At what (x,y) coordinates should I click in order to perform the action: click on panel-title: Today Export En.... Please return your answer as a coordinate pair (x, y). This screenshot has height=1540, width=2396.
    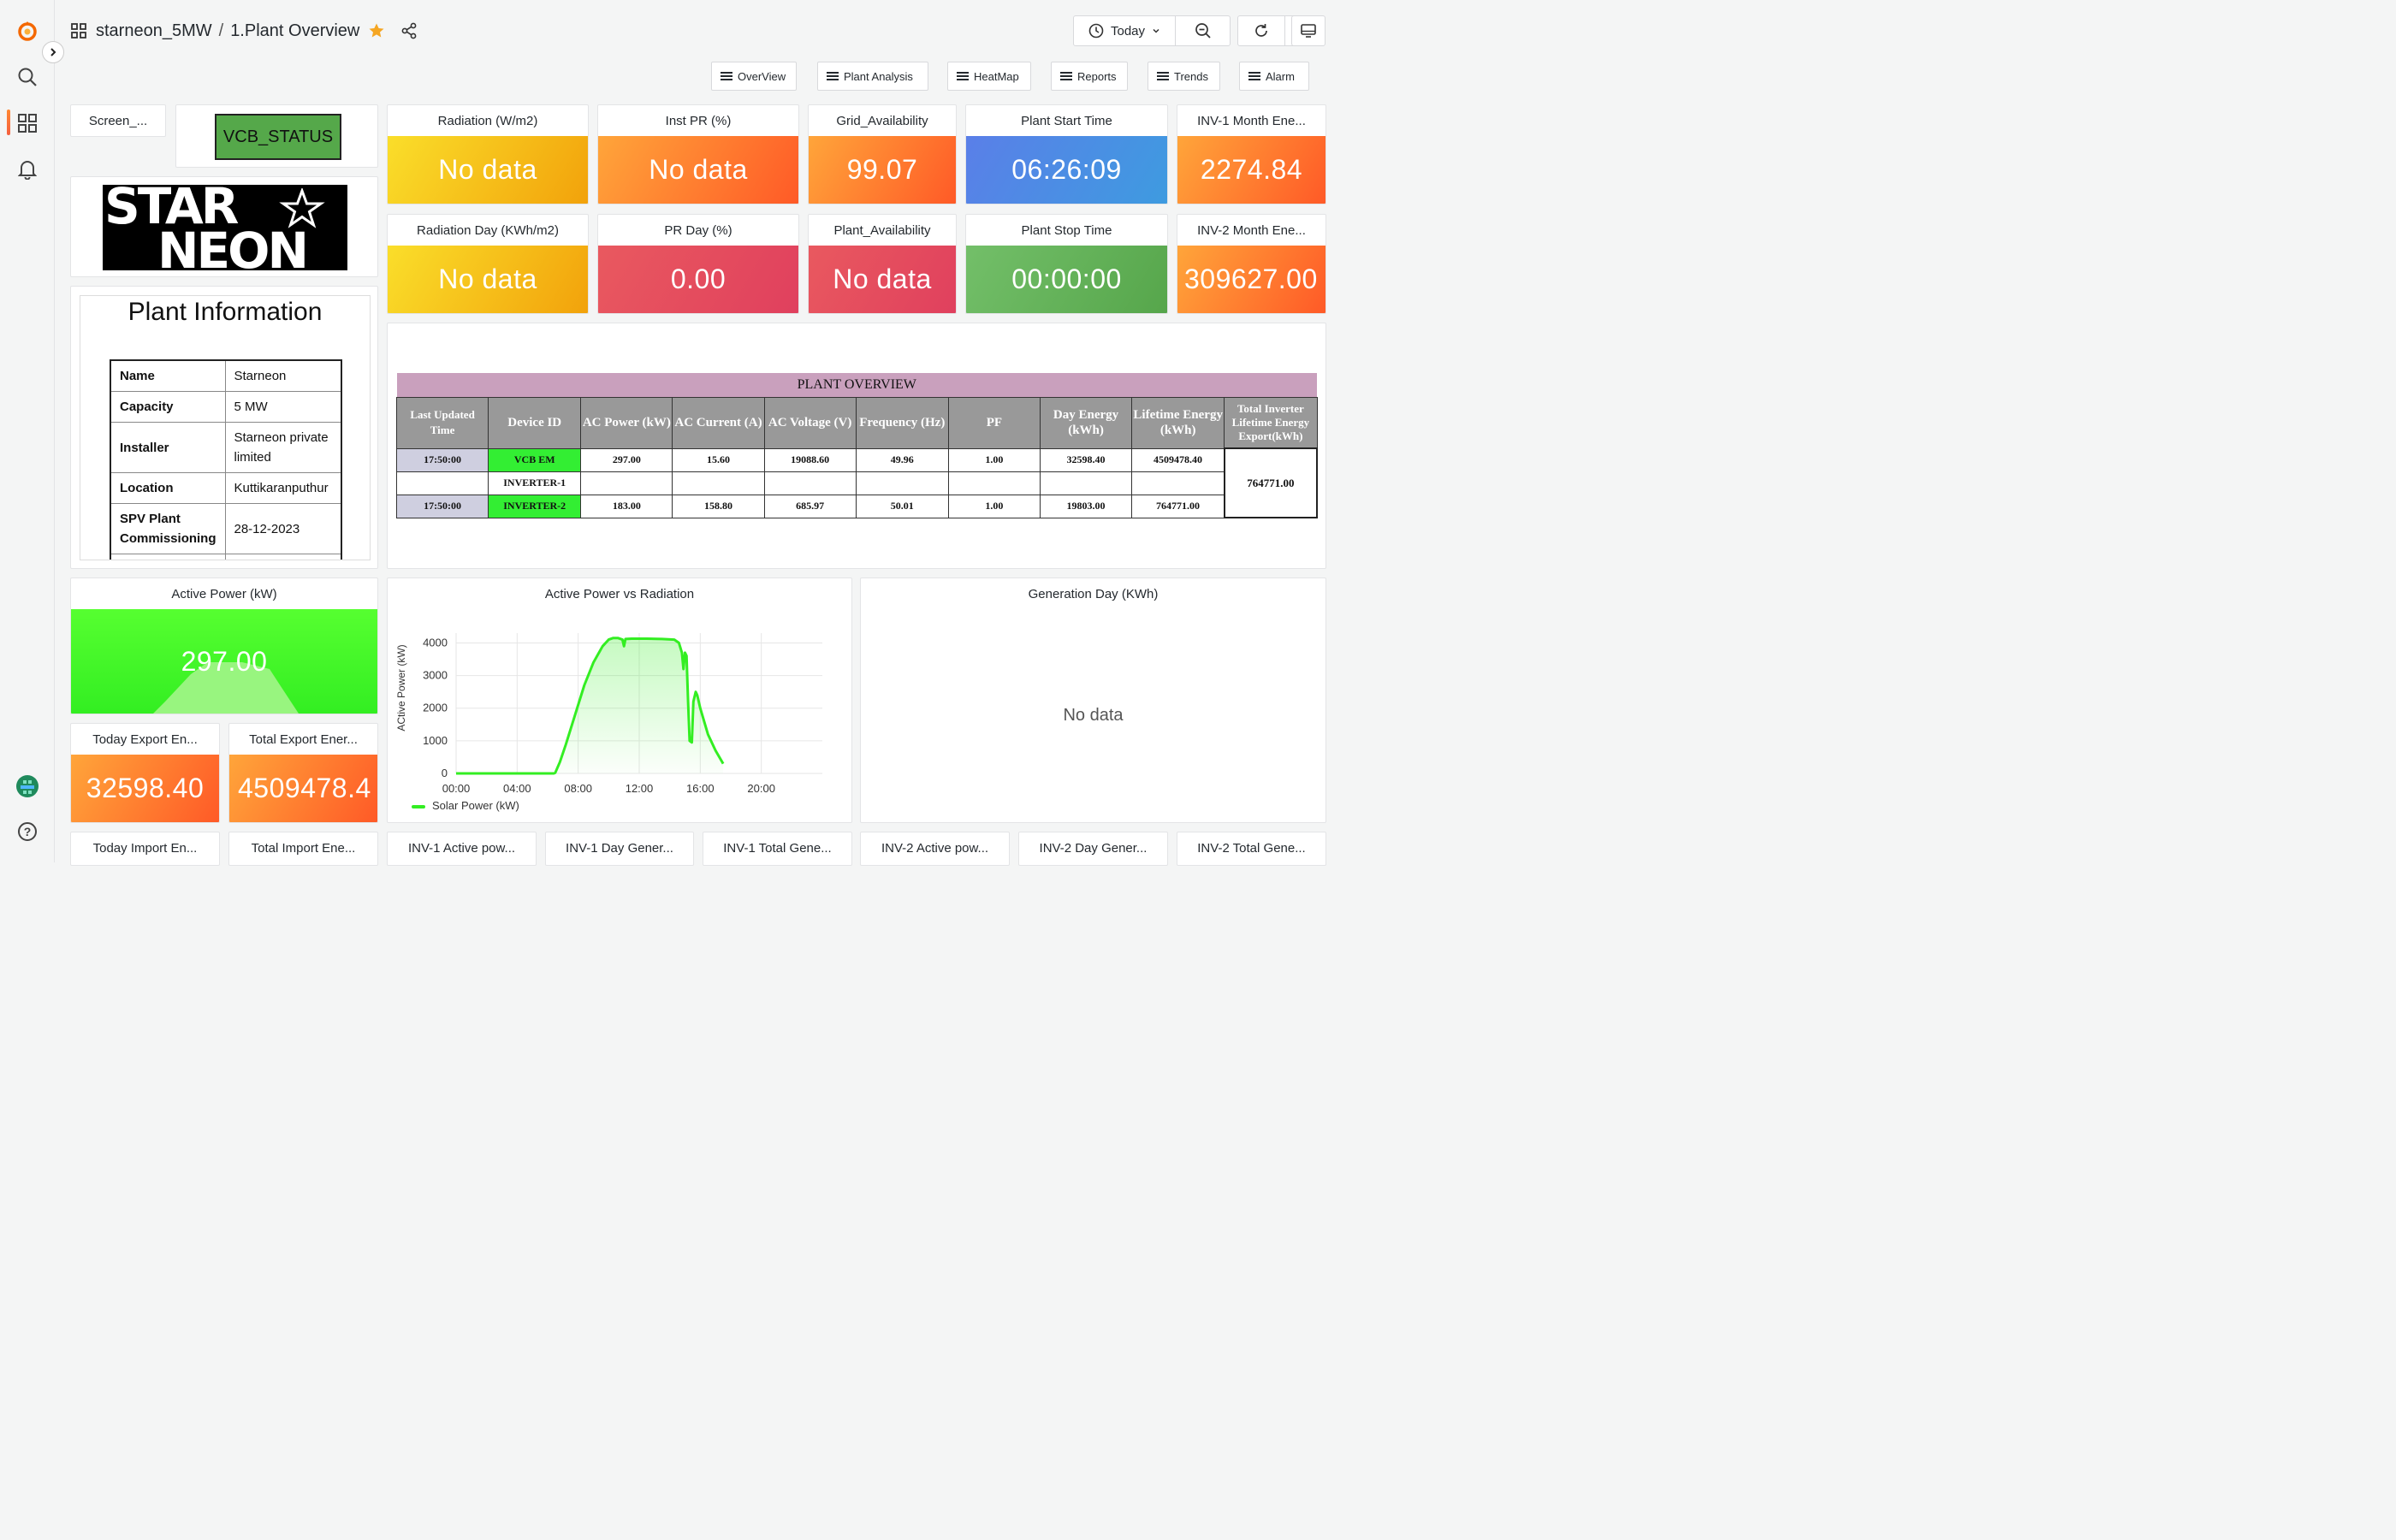
    Looking at the image, I should click on (145, 739).